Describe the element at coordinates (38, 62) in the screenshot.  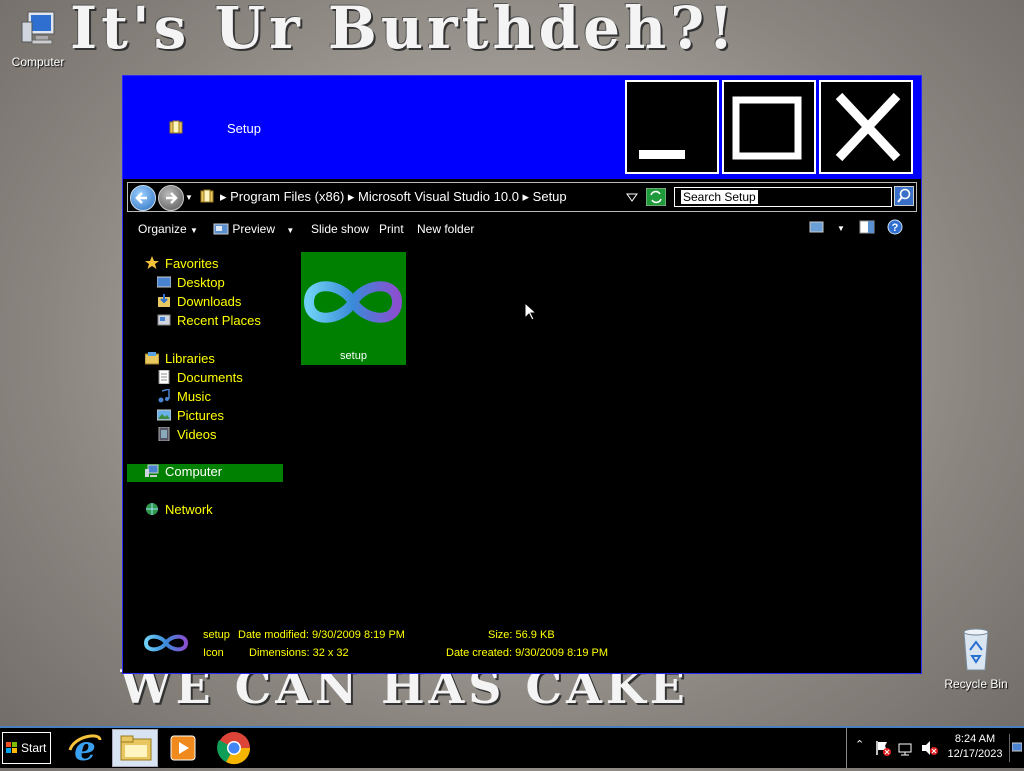
I see `desktop-computer-label: Computer` at that location.